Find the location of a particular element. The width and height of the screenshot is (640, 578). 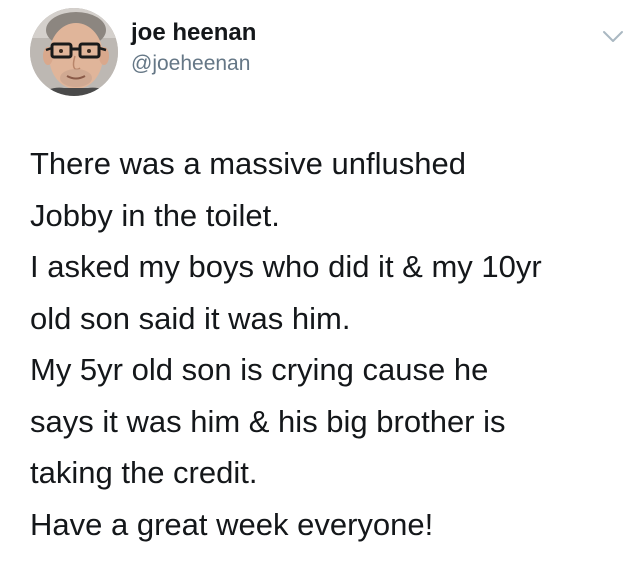

user-handle: @joeheenan is located at coordinates (193, 64).